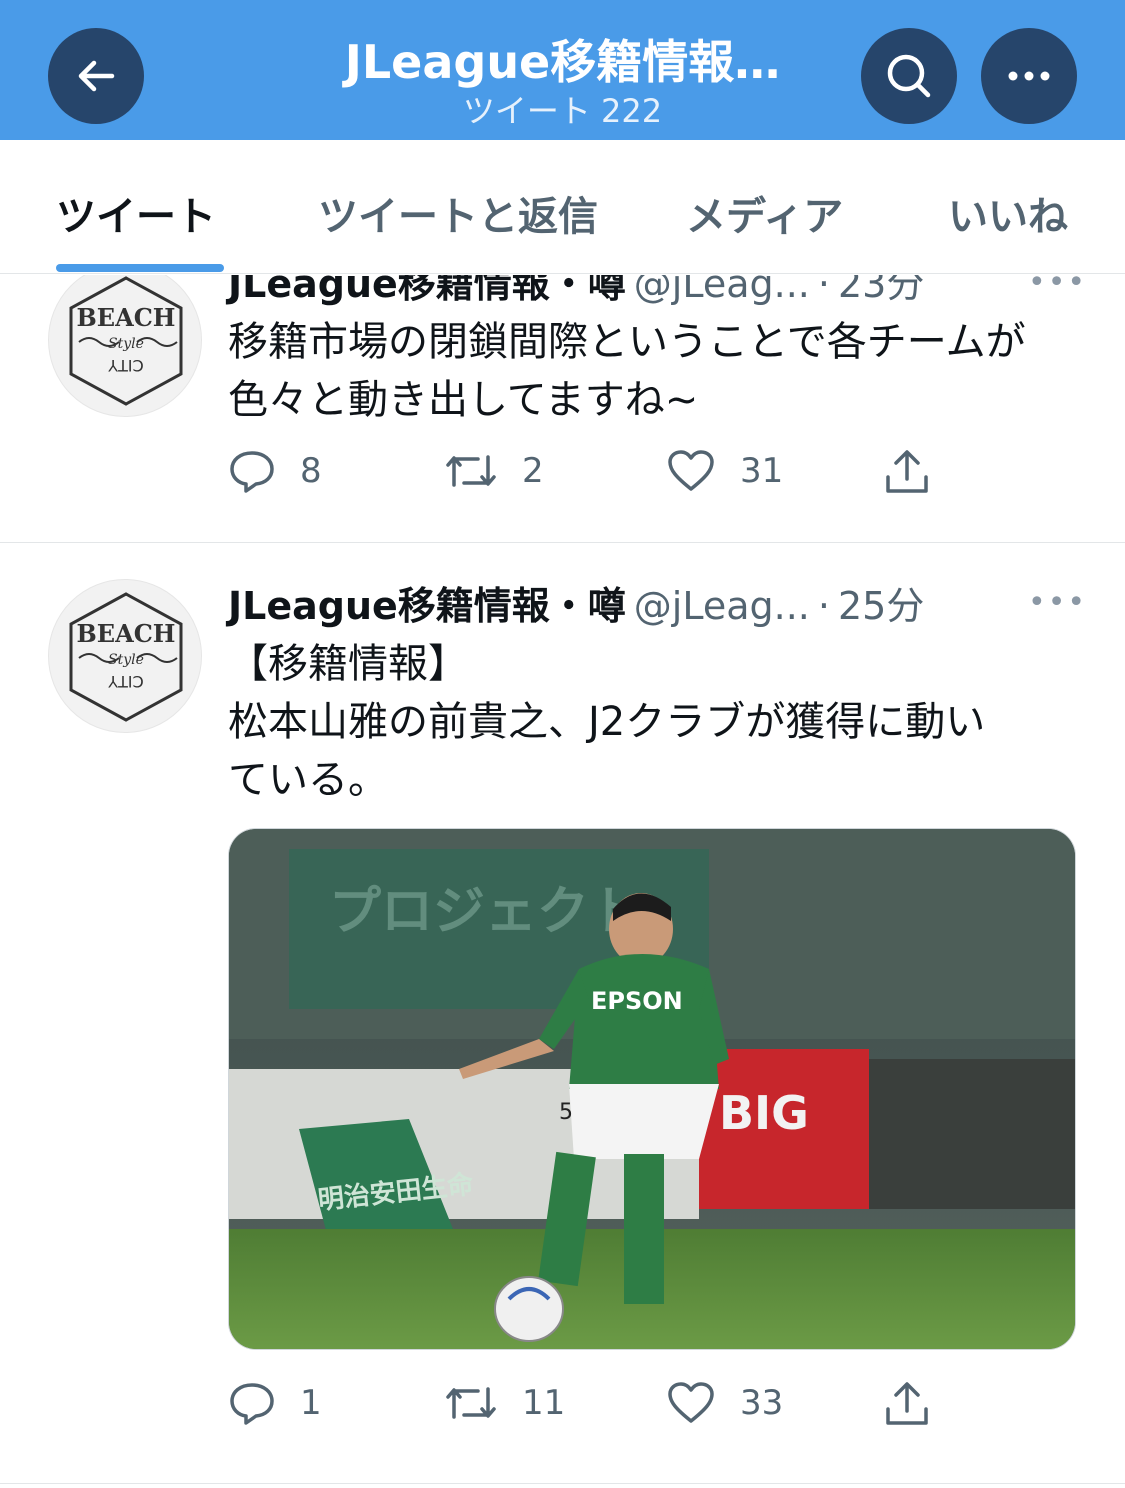  What do you see at coordinates (724, 471) in the screenshot?
I see `like-button: 31` at bounding box center [724, 471].